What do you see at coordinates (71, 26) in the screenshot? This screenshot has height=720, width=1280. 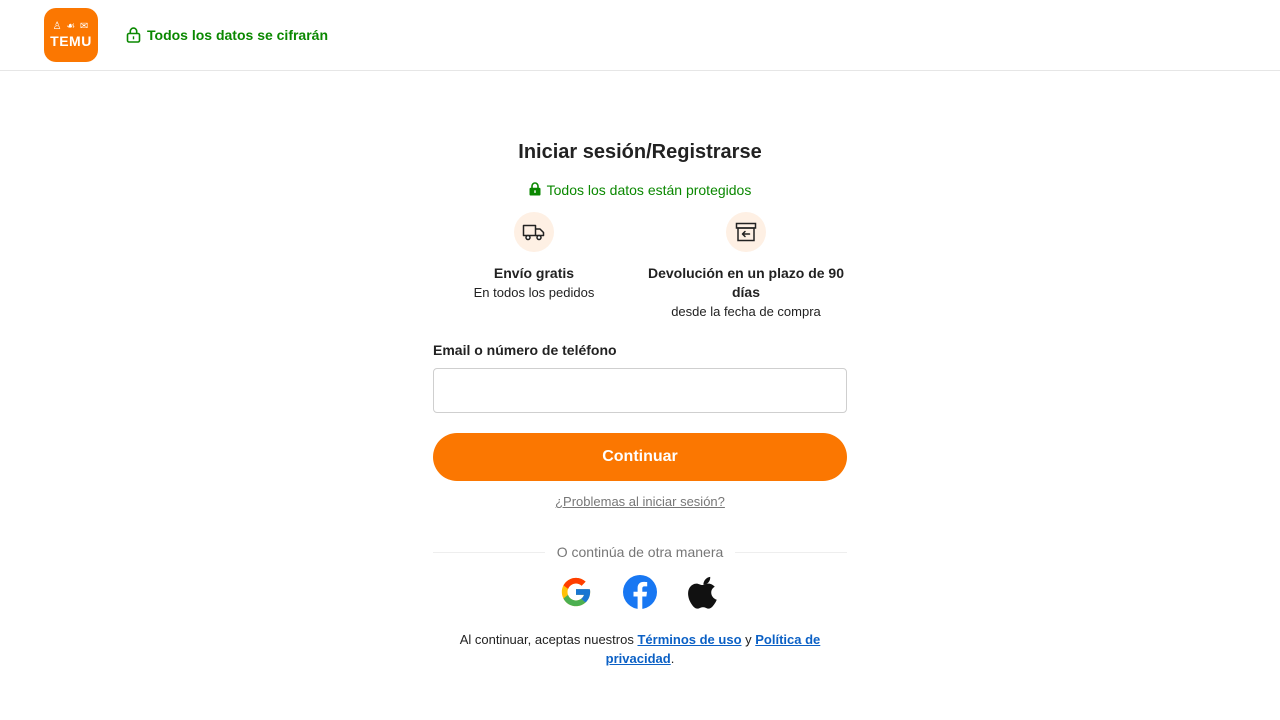 I see `logo-icons: ♙ ☙ ✉` at bounding box center [71, 26].